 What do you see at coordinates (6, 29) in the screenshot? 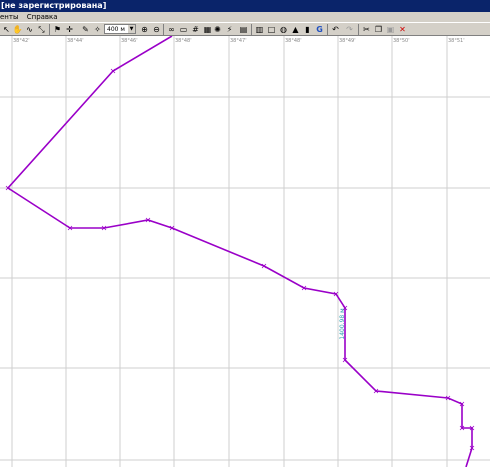
I see `pointer-icon: ↖` at bounding box center [6, 29].